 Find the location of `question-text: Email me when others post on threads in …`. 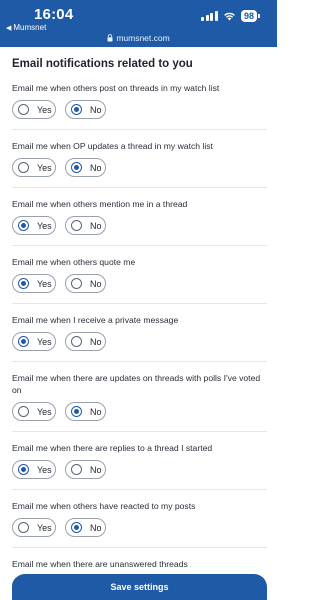

question-text: Email me when others post on threads in … is located at coordinates (116, 88).